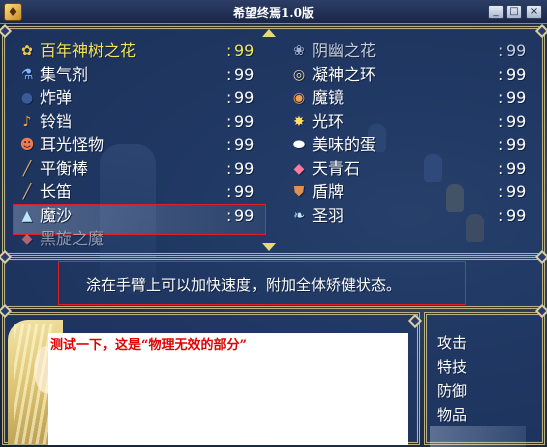 The width and height of the screenshot is (547, 447). I want to click on item-row: ◎ 凝神之环:99, so click(415, 75).